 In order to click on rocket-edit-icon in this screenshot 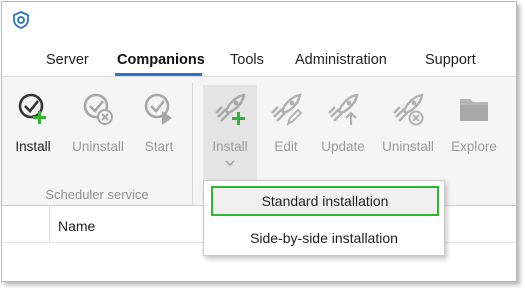, I will do `click(287, 110)`.